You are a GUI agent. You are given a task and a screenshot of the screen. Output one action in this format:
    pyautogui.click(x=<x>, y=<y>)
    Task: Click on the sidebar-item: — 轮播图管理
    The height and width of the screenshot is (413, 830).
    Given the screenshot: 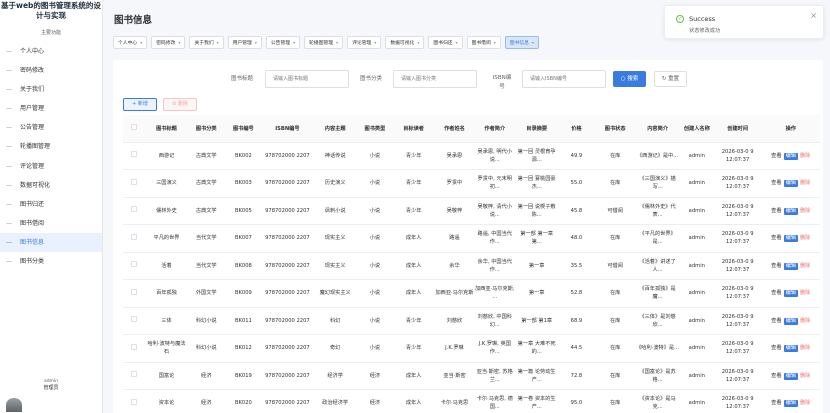 What is the action you would take?
    pyautogui.click(x=51, y=146)
    